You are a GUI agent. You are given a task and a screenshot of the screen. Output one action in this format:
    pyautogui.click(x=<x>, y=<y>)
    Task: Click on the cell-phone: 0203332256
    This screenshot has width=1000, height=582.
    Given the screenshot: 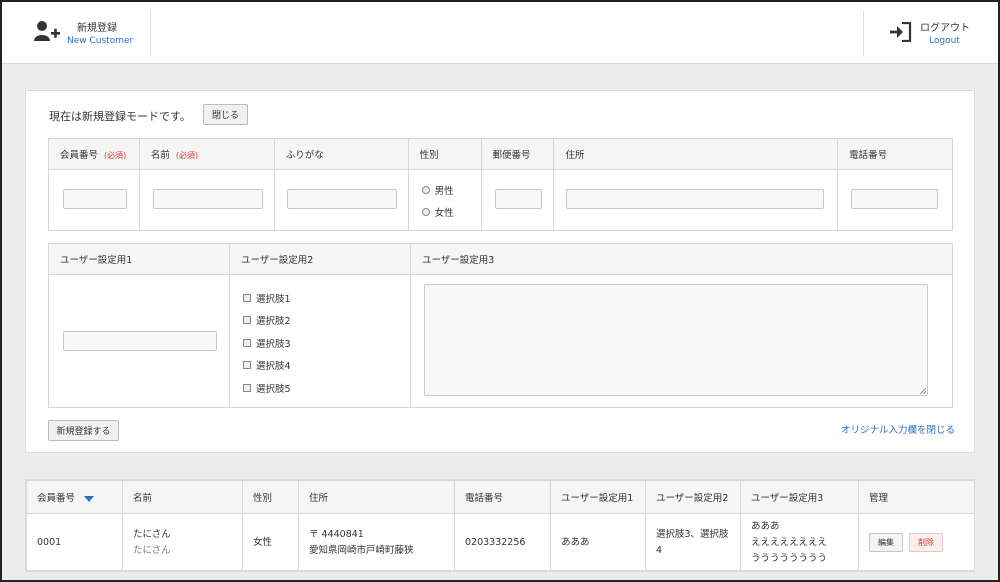 What is the action you would take?
    pyautogui.click(x=502, y=542)
    